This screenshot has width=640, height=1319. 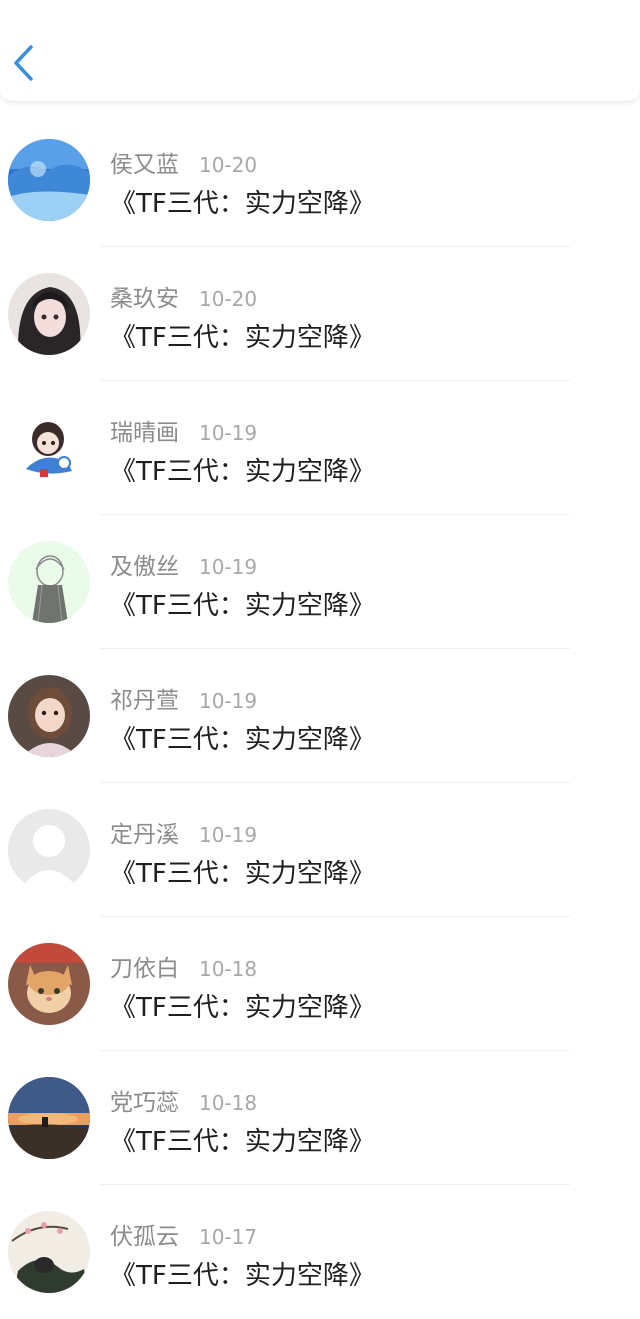 What do you see at coordinates (320, 984) in the screenshot?
I see `list-item: 刀依白 10-18 《TF三代：实力空降》` at bounding box center [320, 984].